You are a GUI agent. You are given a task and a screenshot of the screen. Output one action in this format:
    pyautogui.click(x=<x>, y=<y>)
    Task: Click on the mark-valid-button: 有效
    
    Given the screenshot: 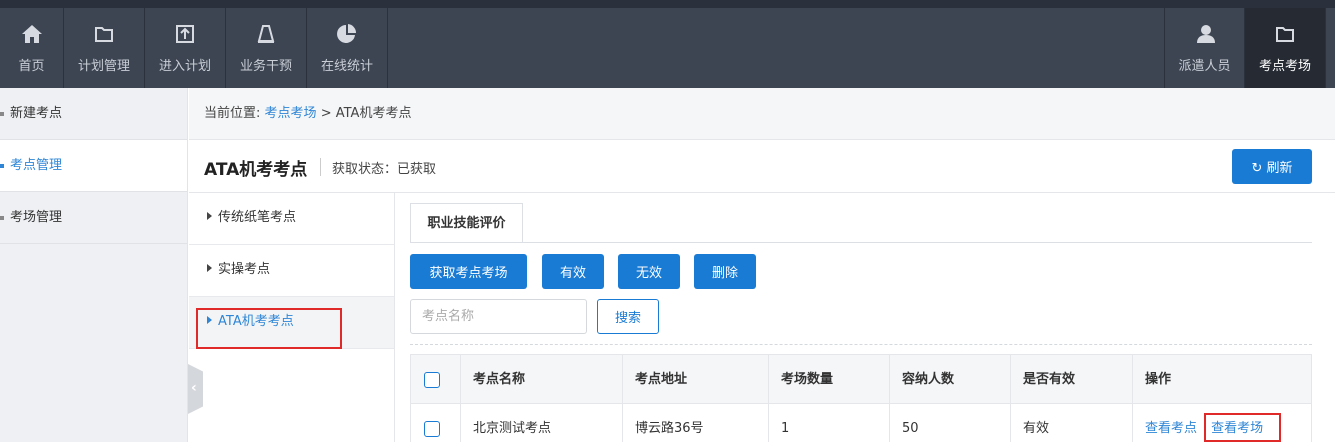 What is the action you would take?
    pyautogui.click(x=573, y=271)
    